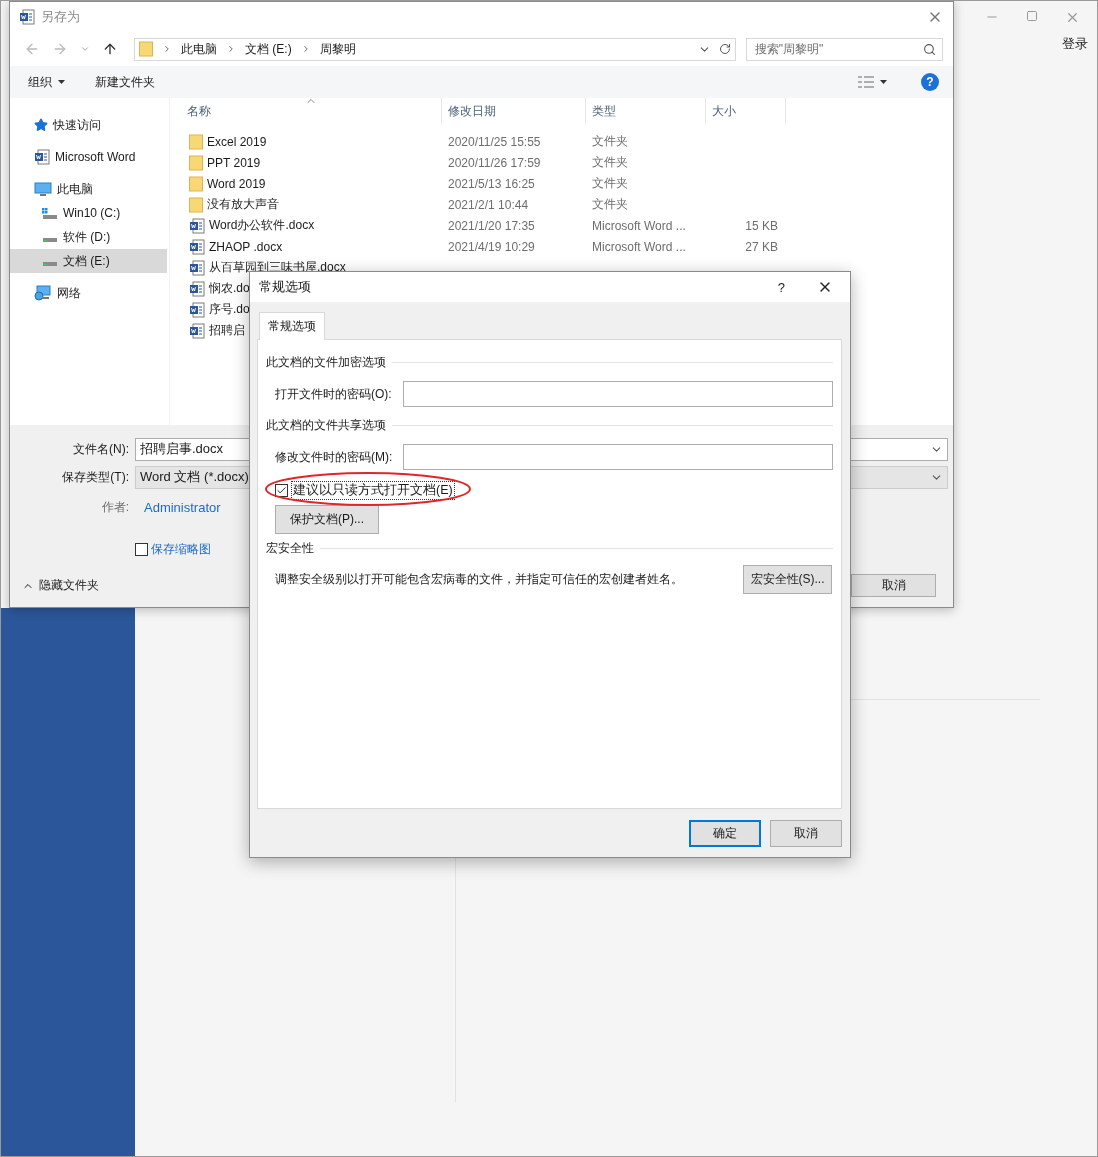  Describe the element at coordinates (60, 17) in the screenshot. I see `window-title: 另存为` at that location.